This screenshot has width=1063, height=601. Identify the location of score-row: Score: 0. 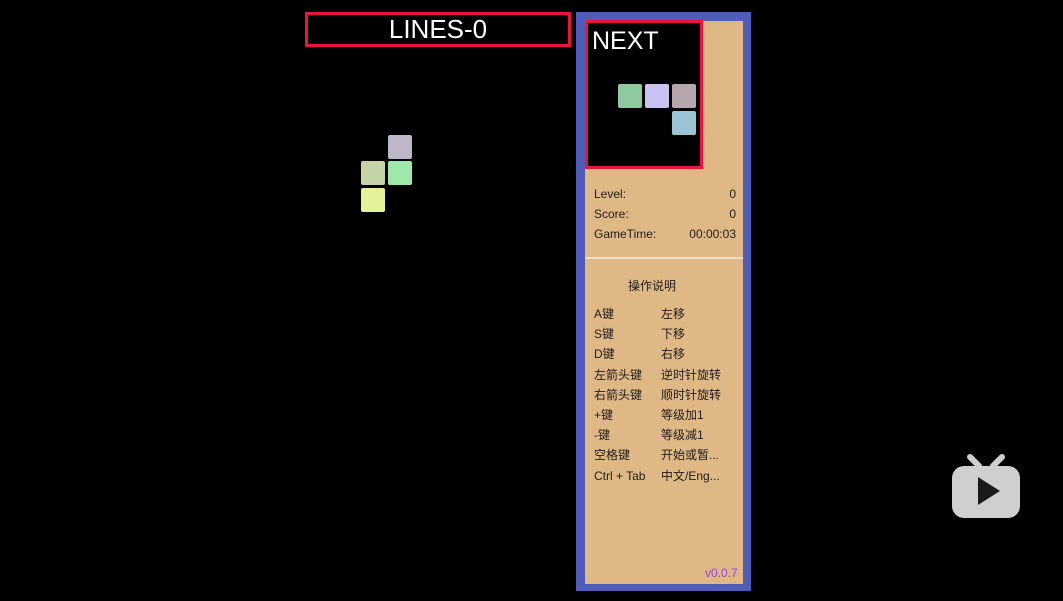
(665, 216).